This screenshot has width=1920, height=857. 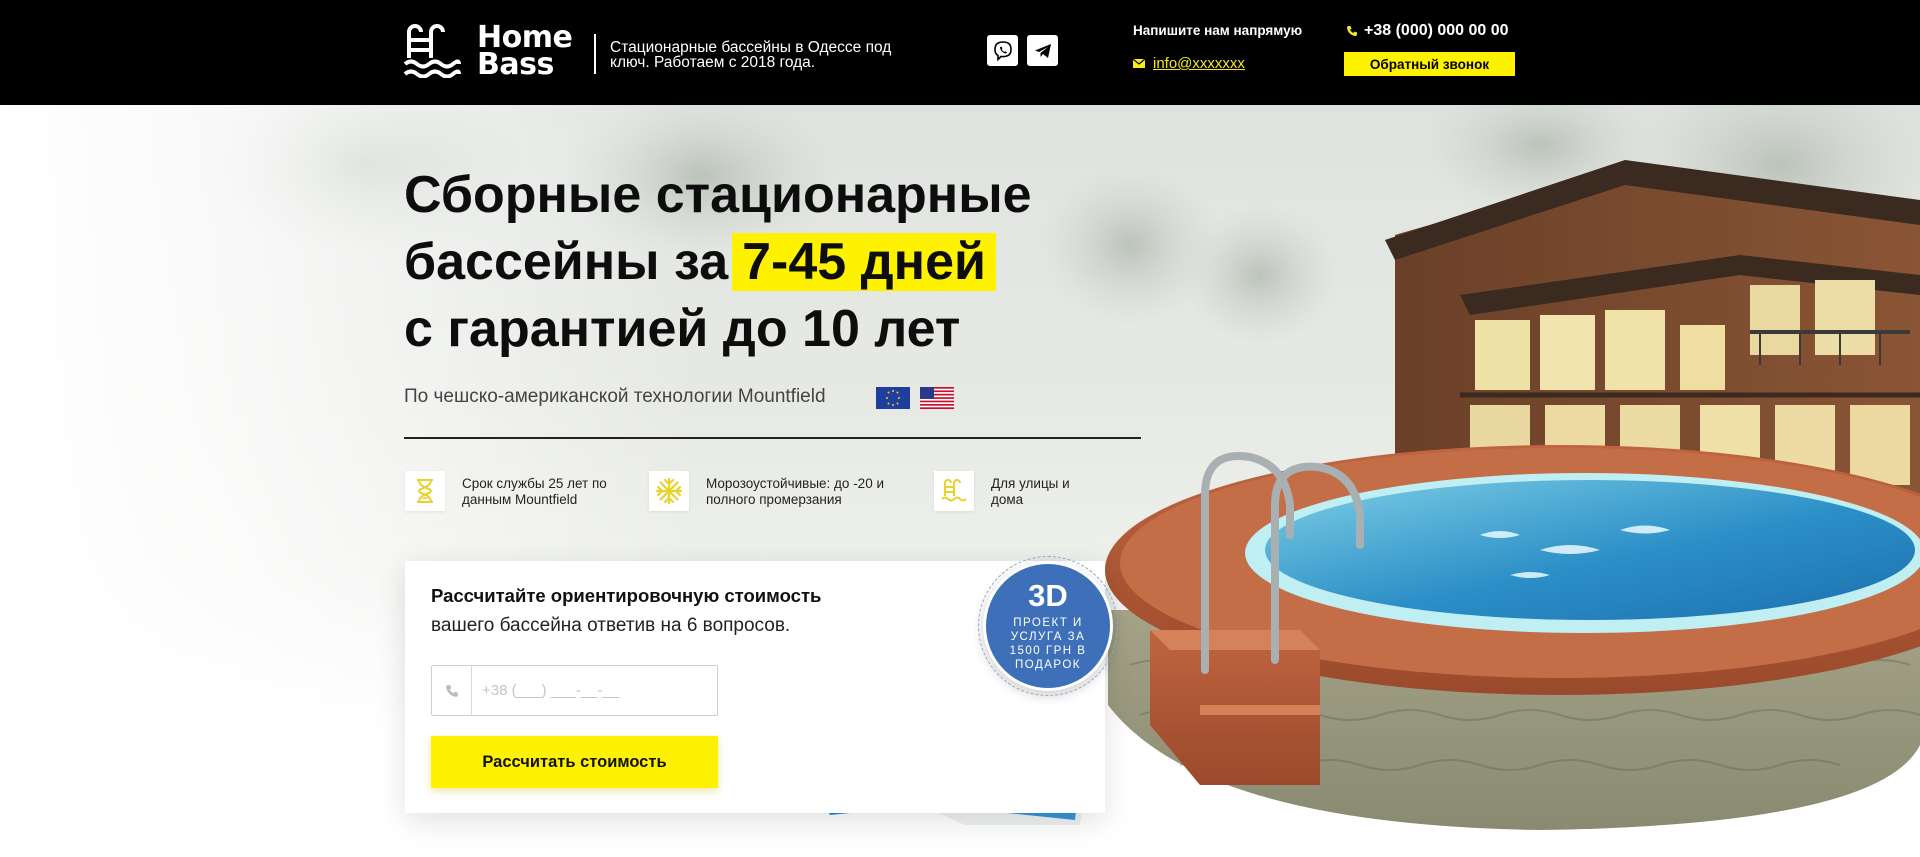 I want to click on hero-divider, so click(x=772, y=438).